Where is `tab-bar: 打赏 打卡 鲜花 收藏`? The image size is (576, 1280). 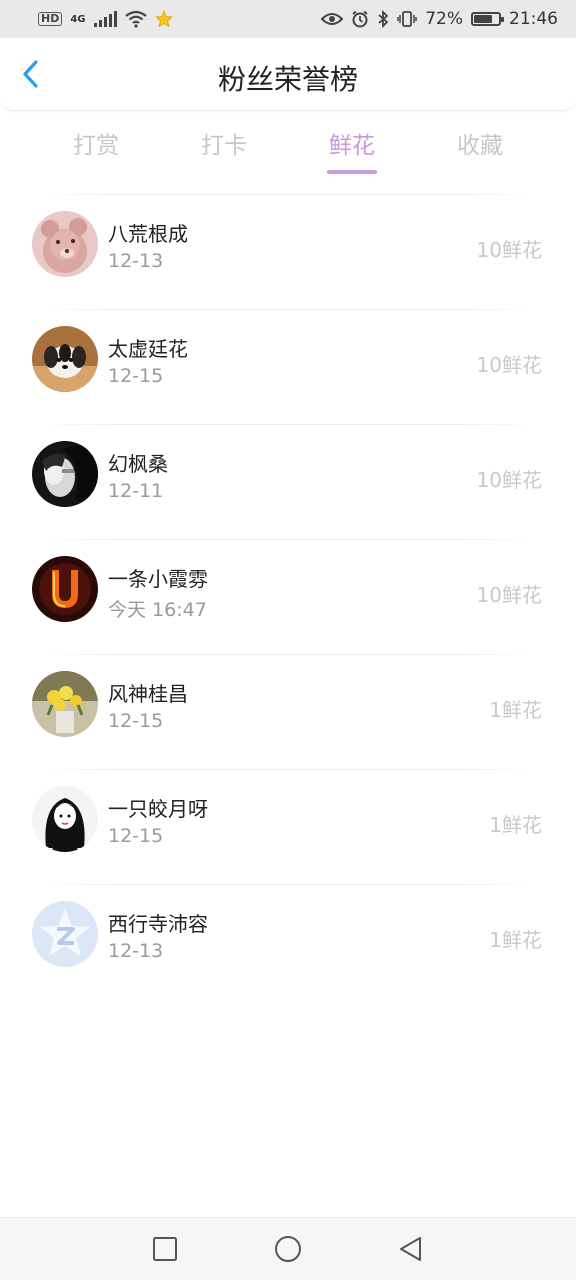
tab-bar: 打赏 打卡 鲜花 收藏 is located at coordinates (288, 152).